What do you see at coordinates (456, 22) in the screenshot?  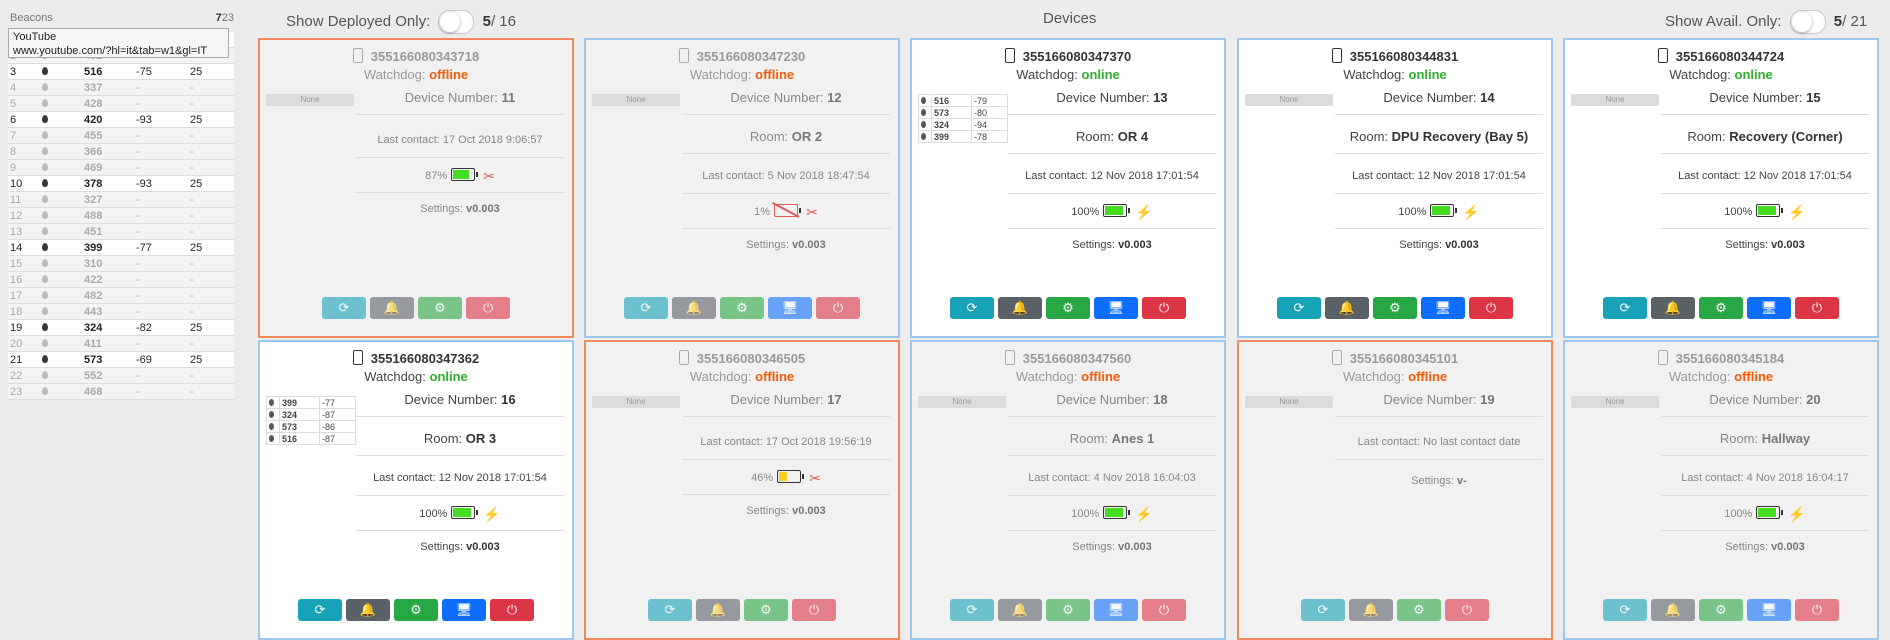 I see `deployed-toggle` at bounding box center [456, 22].